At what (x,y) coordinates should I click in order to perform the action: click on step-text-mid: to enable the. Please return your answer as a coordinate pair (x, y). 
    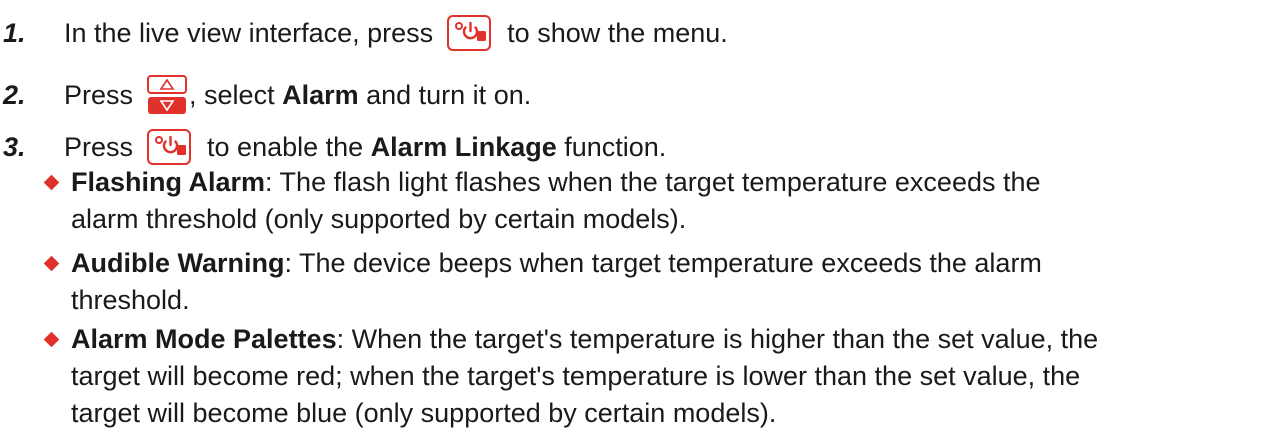
    Looking at the image, I should click on (289, 146).